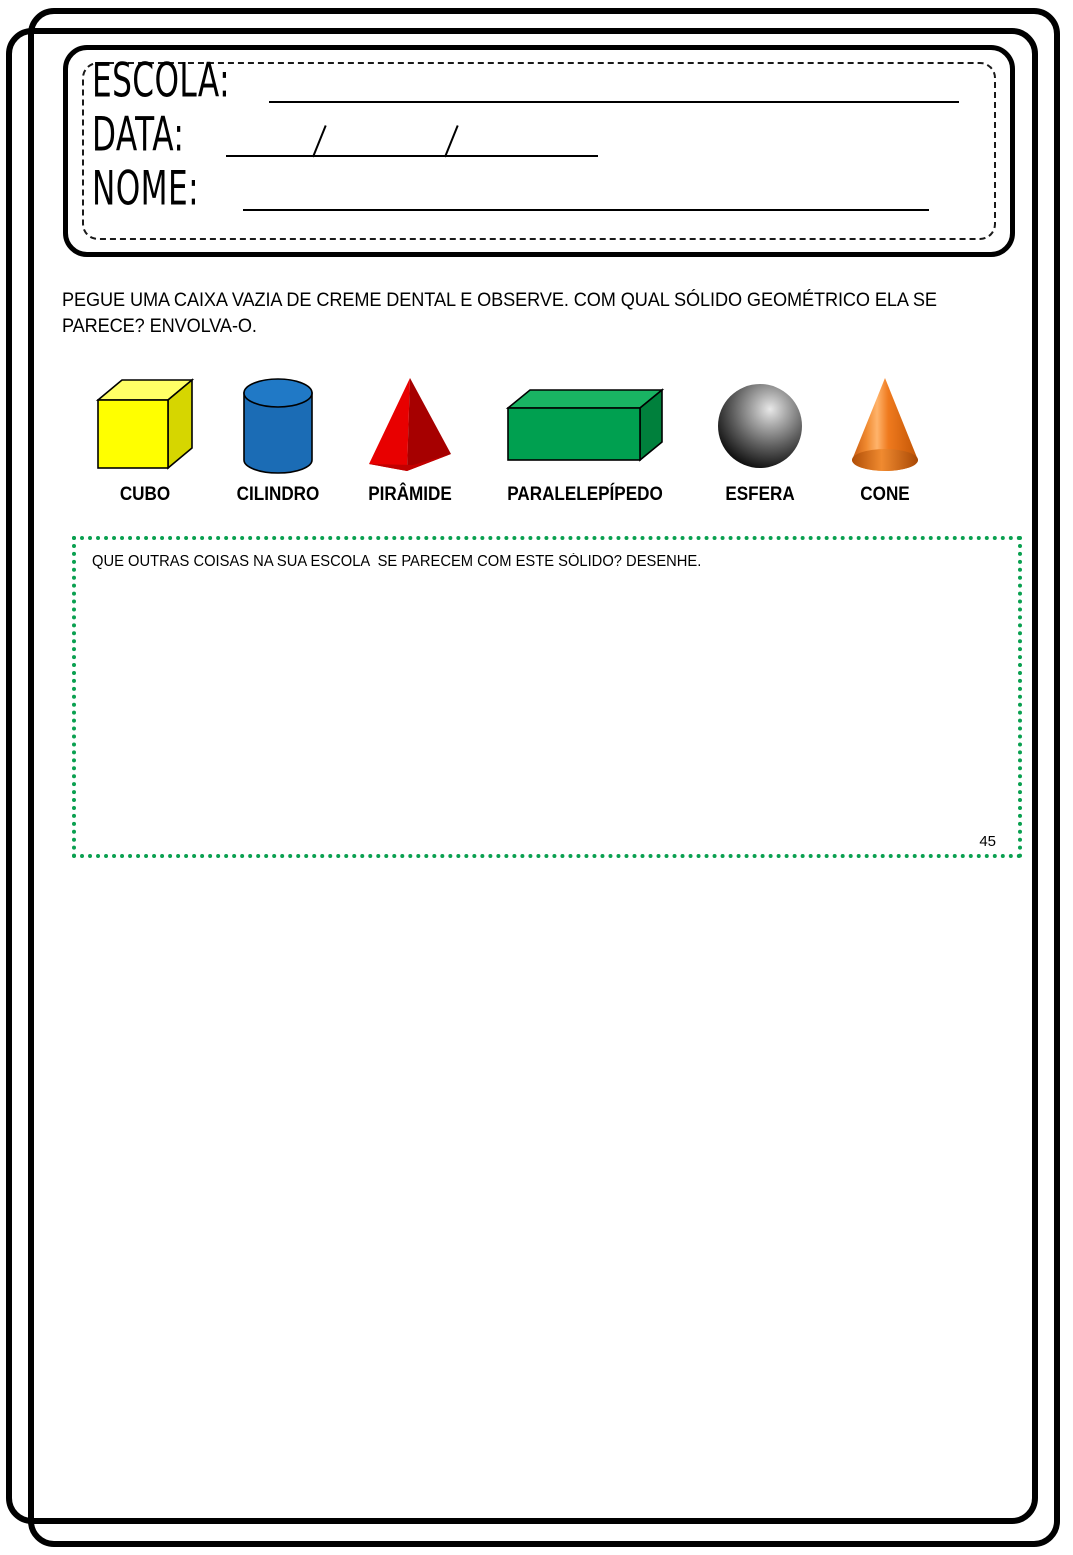  What do you see at coordinates (412, 141) in the screenshot?
I see `field-data-writing-line` at bounding box center [412, 141].